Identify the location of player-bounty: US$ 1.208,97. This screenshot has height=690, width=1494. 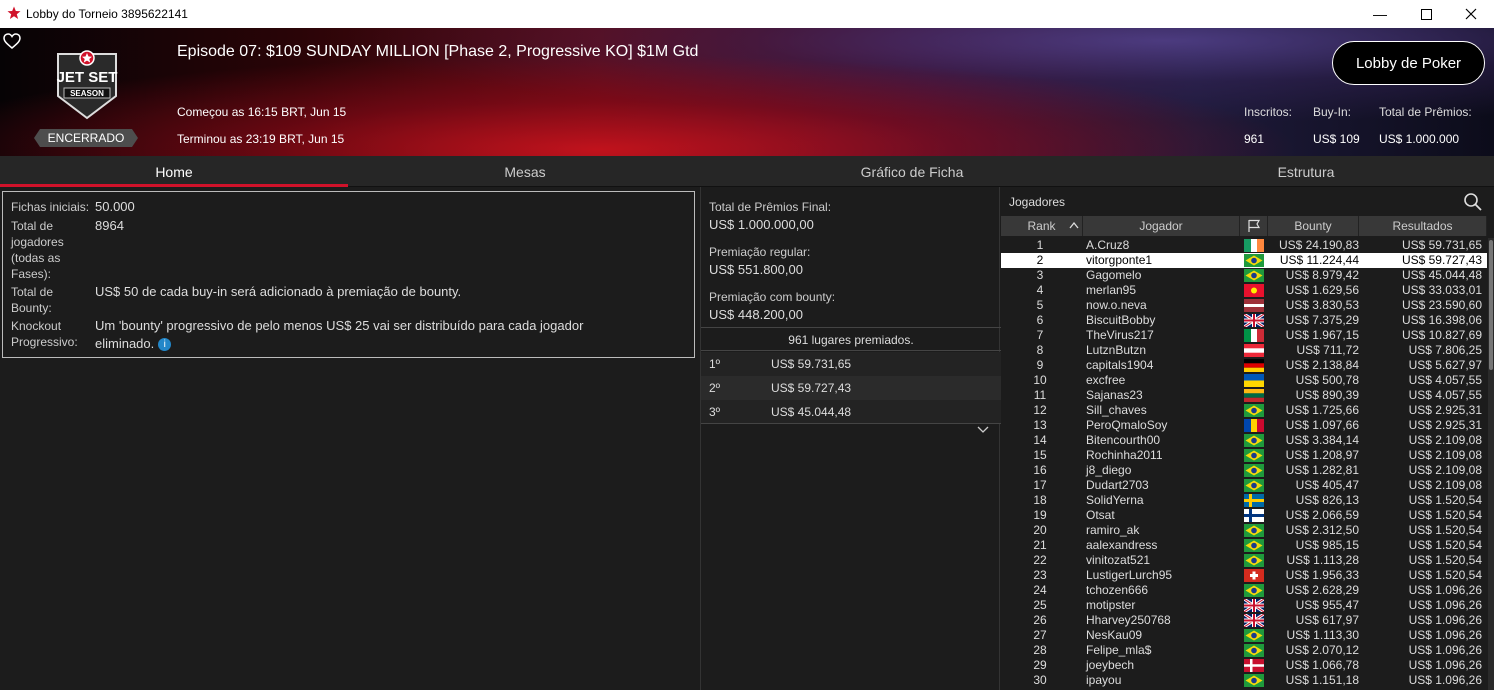
(1322, 455).